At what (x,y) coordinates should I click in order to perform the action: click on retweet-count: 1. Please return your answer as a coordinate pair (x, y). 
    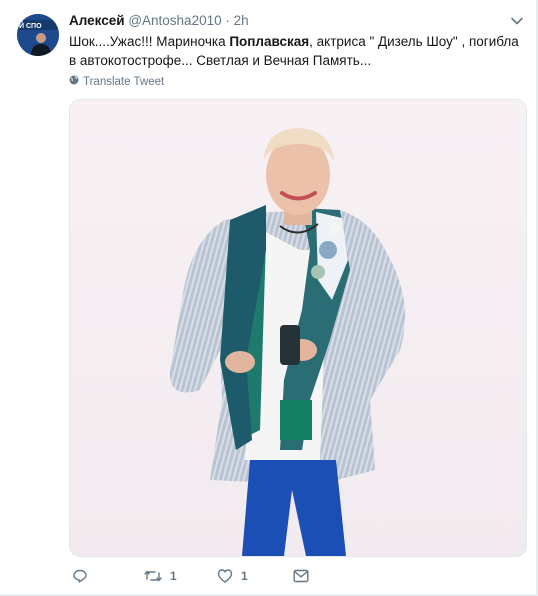
    Looking at the image, I should click on (173, 576).